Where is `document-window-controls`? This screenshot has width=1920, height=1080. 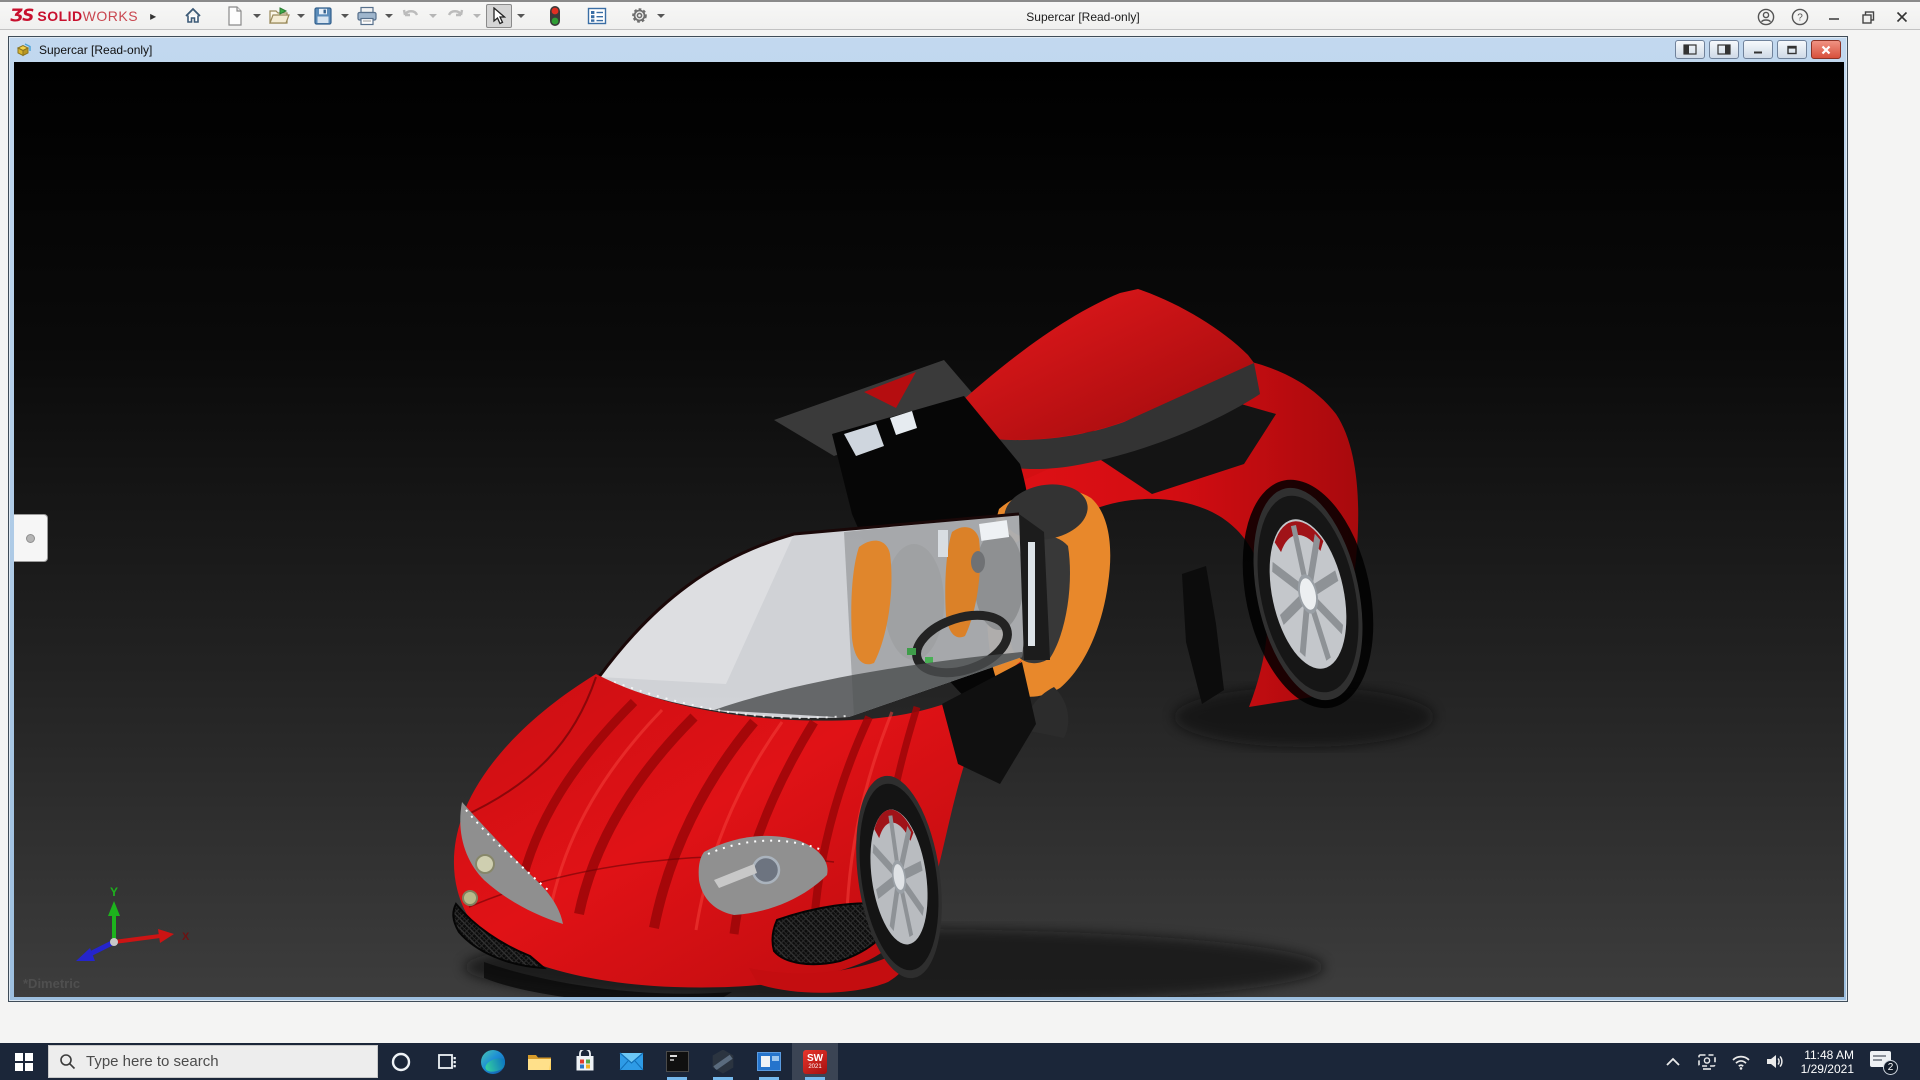 document-window-controls is located at coordinates (1758, 49).